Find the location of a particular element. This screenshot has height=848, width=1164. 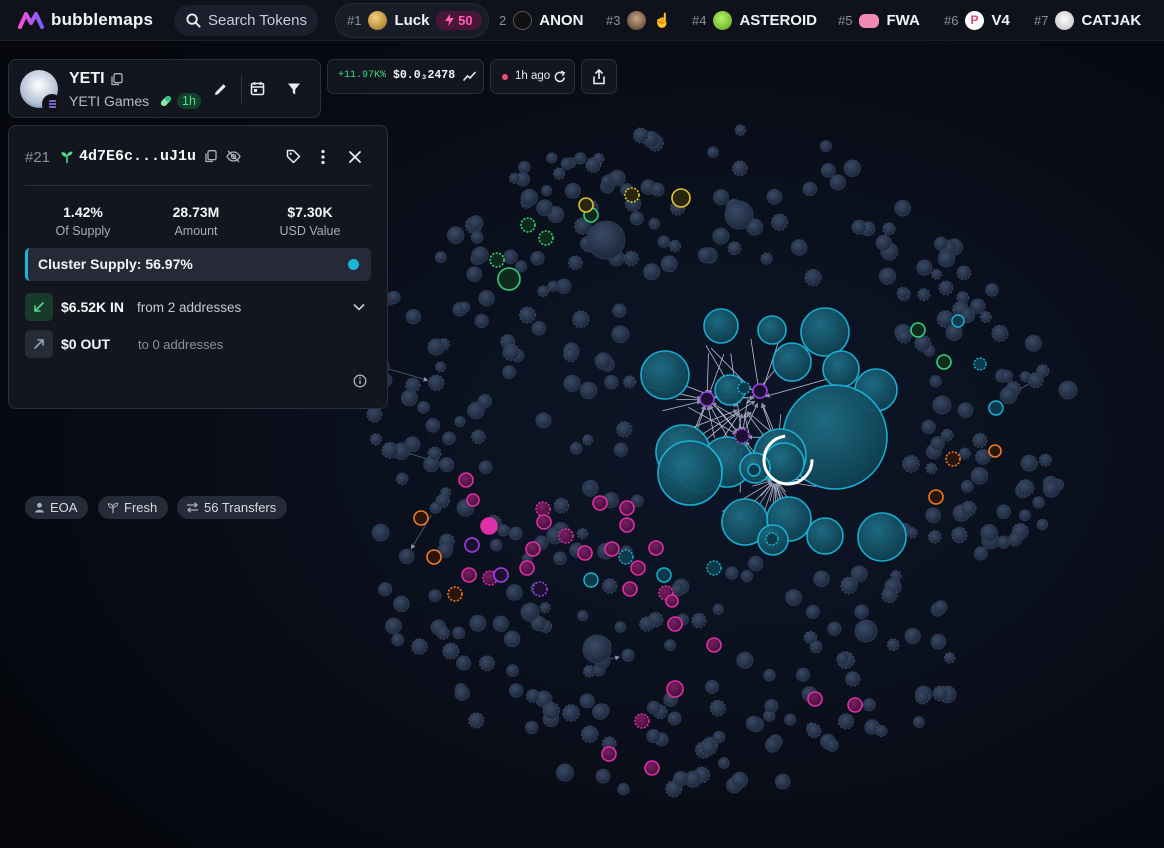

close-icon is located at coordinates (355, 157).